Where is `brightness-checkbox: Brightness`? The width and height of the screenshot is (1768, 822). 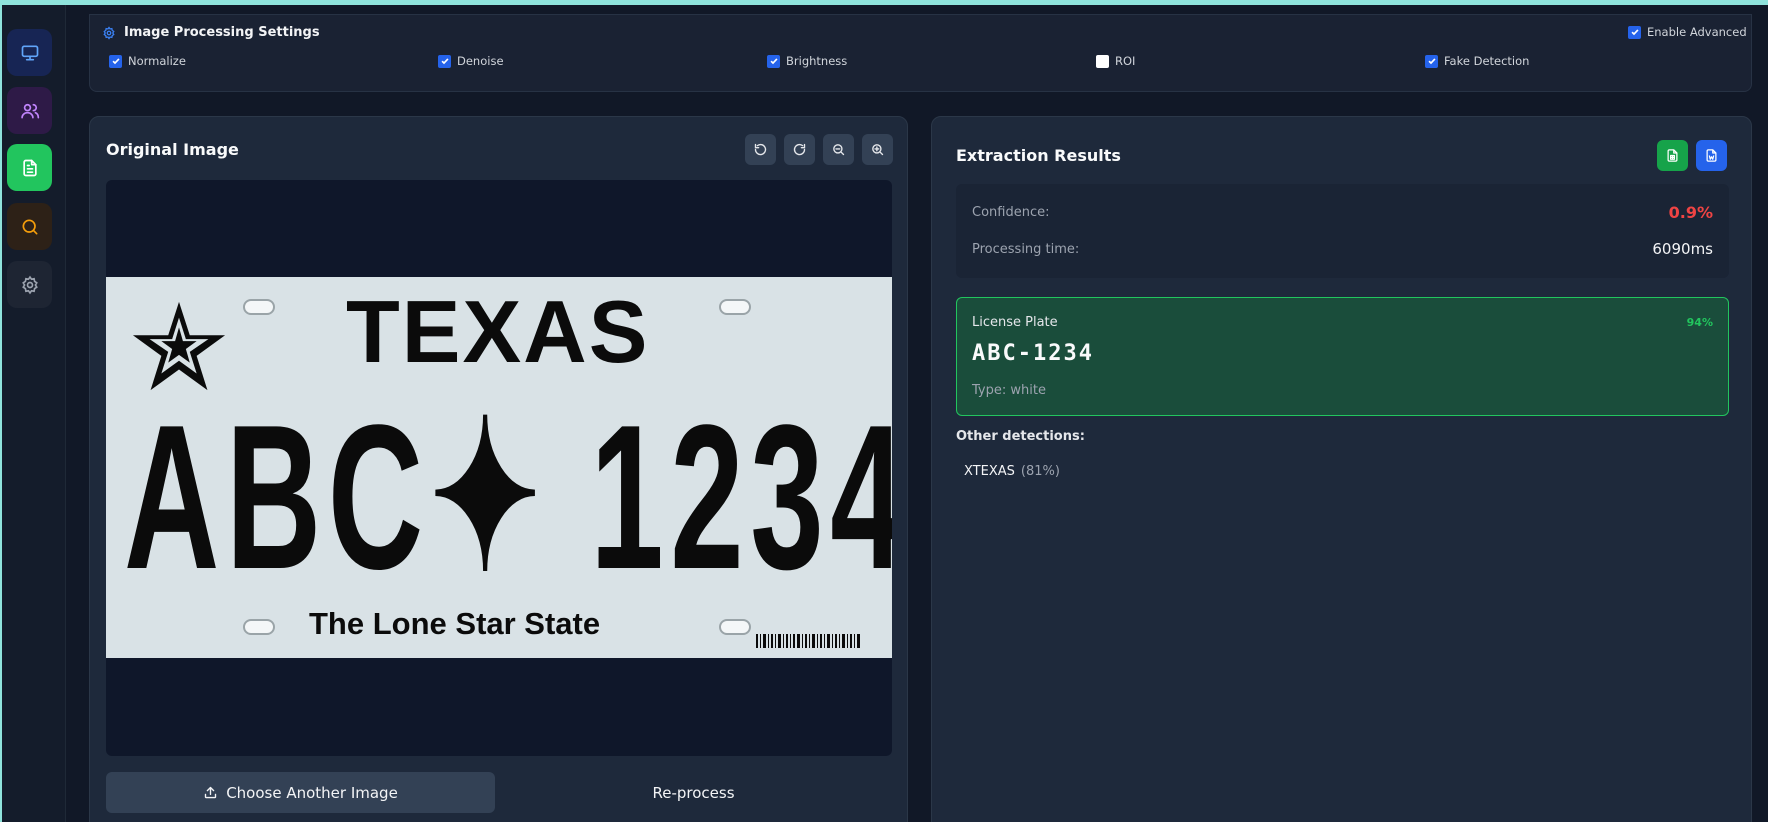
brightness-checkbox: Brightness is located at coordinates (807, 61).